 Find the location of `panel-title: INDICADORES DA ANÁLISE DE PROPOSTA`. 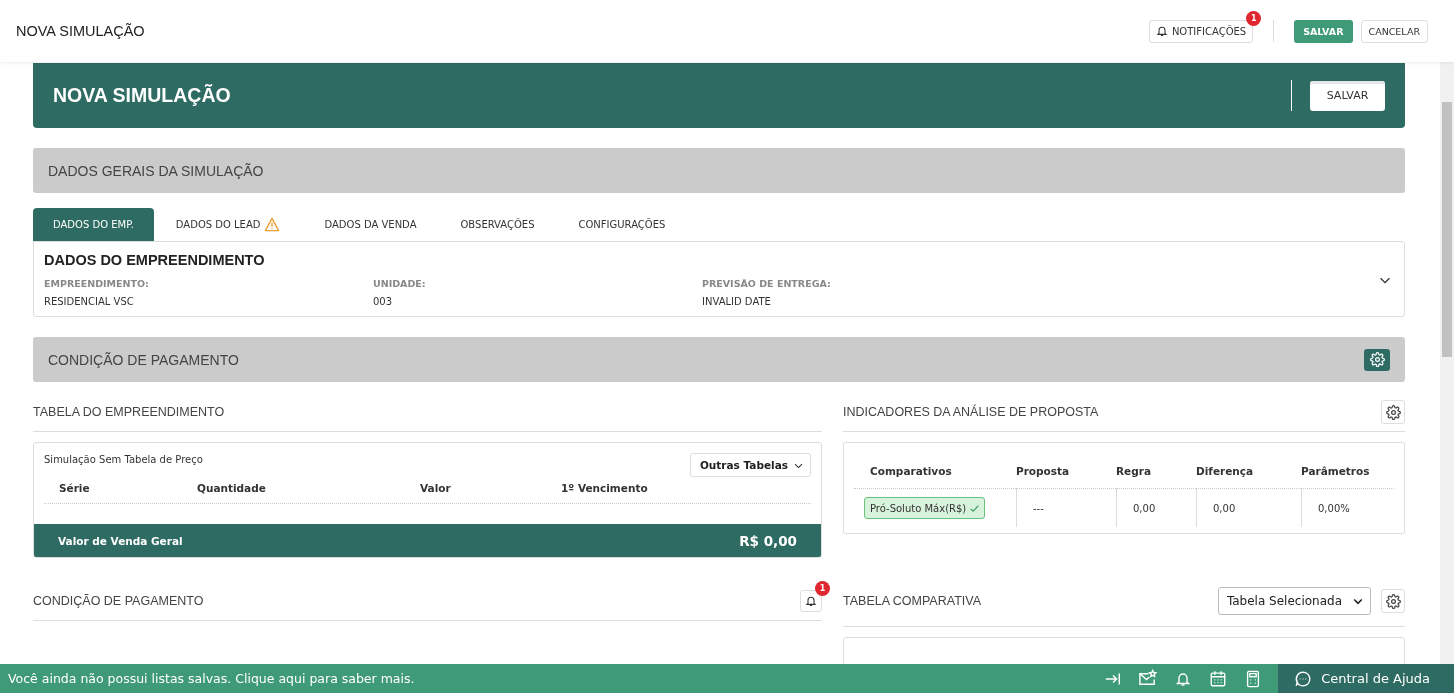

panel-title: INDICADORES DA ANÁLISE DE PROPOSTA is located at coordinates (971, 412).